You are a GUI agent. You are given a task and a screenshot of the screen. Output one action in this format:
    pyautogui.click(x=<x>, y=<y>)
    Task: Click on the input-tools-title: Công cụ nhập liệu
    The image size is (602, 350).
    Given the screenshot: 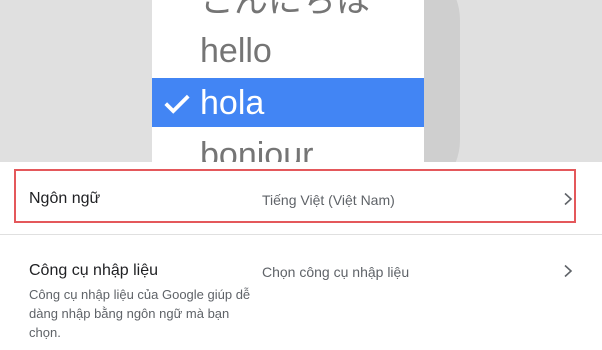 What is the action you would take?
    pyautogui.click(x=93, y=270)
    